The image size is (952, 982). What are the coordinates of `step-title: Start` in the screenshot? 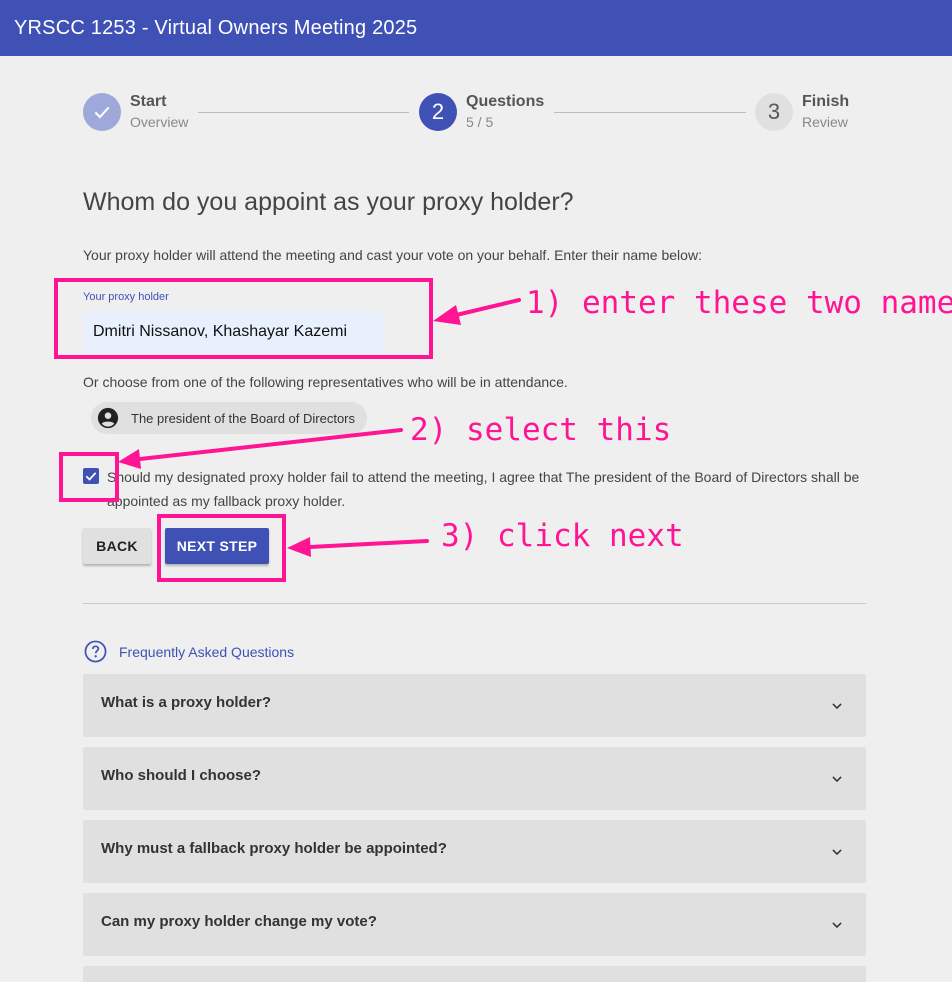 It's located at (148, 101).